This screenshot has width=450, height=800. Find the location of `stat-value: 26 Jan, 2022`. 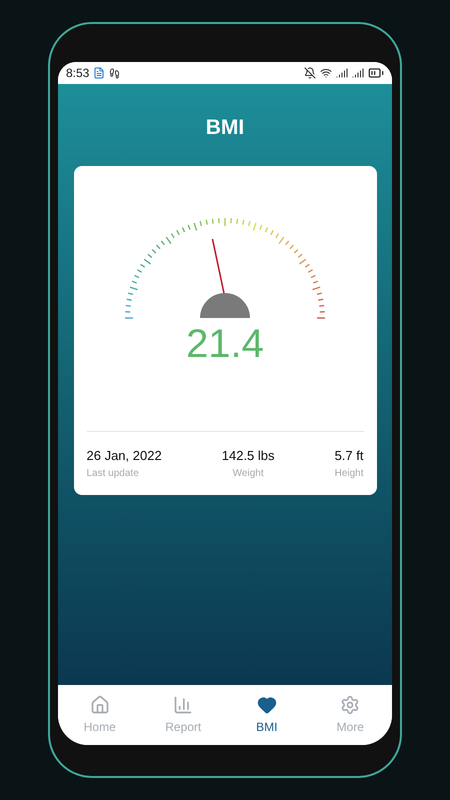

stat-value: 26 Jan, 2022 is located at coordinates (124, 456).